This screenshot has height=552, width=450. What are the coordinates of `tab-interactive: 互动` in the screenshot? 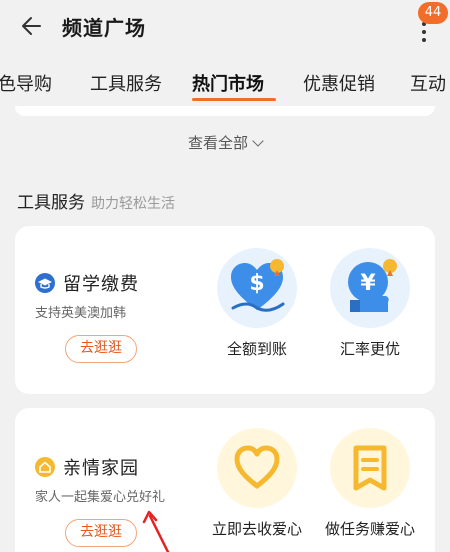 It's located at (428, 83).